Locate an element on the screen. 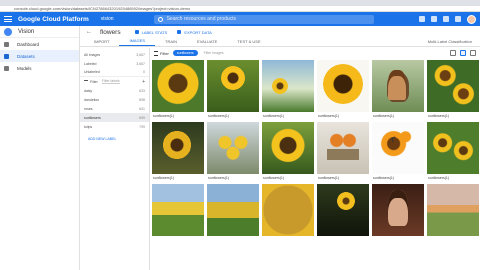 This screenshot has height=270, width=480. add-new-label-button: ADD NEW LABEL is located at coordinates (114, 139).